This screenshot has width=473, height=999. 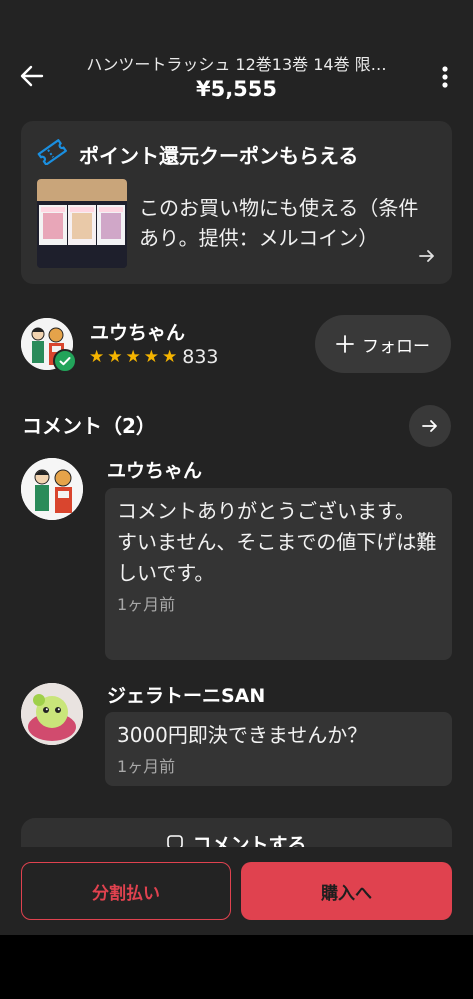 I want to click on seller-rating: ★ ★ ★ ★ ★ 833, so click(x=154, y=357).